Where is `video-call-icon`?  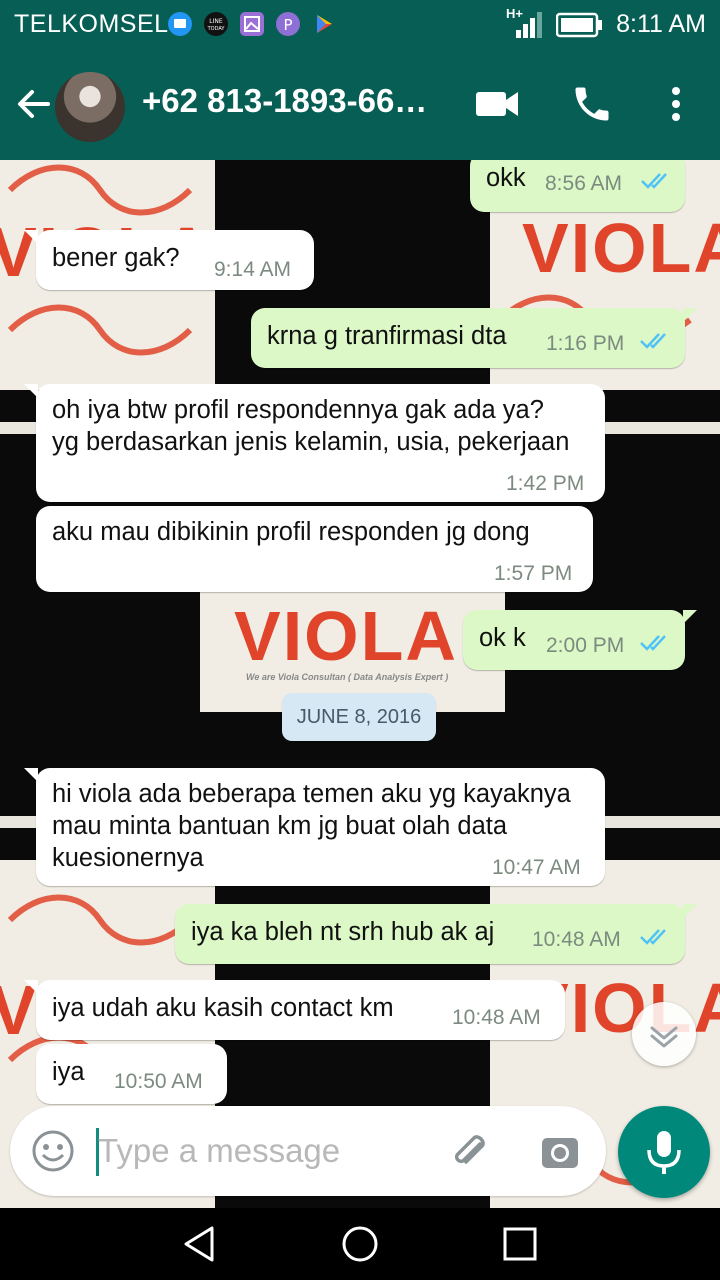 video-call-icon is located at coordinates (497, 106).